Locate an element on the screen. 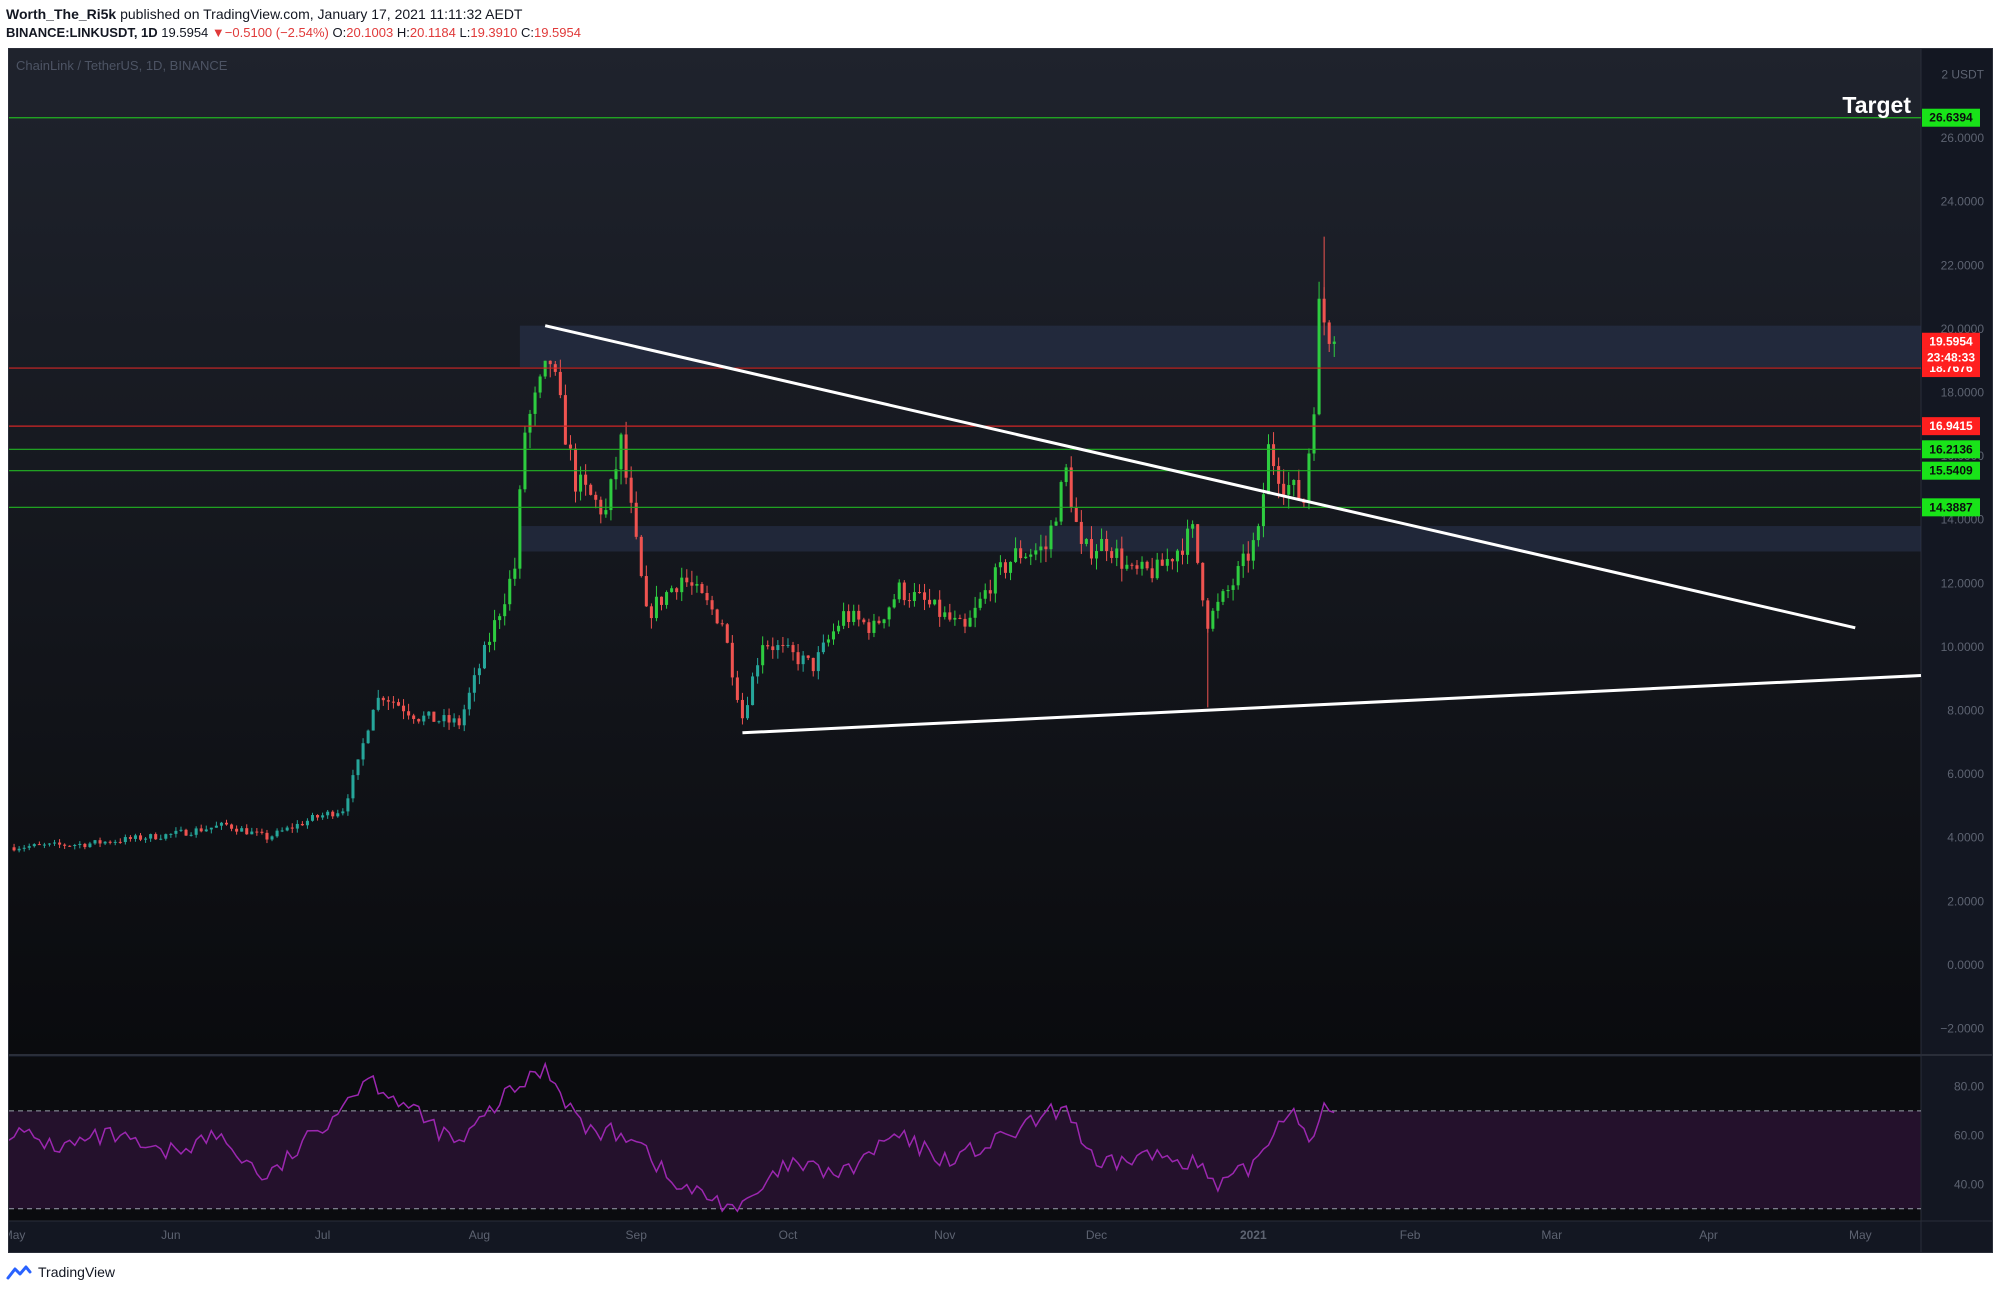  price-tick-label: 2 USDT is located at coordinates (1962, 74).